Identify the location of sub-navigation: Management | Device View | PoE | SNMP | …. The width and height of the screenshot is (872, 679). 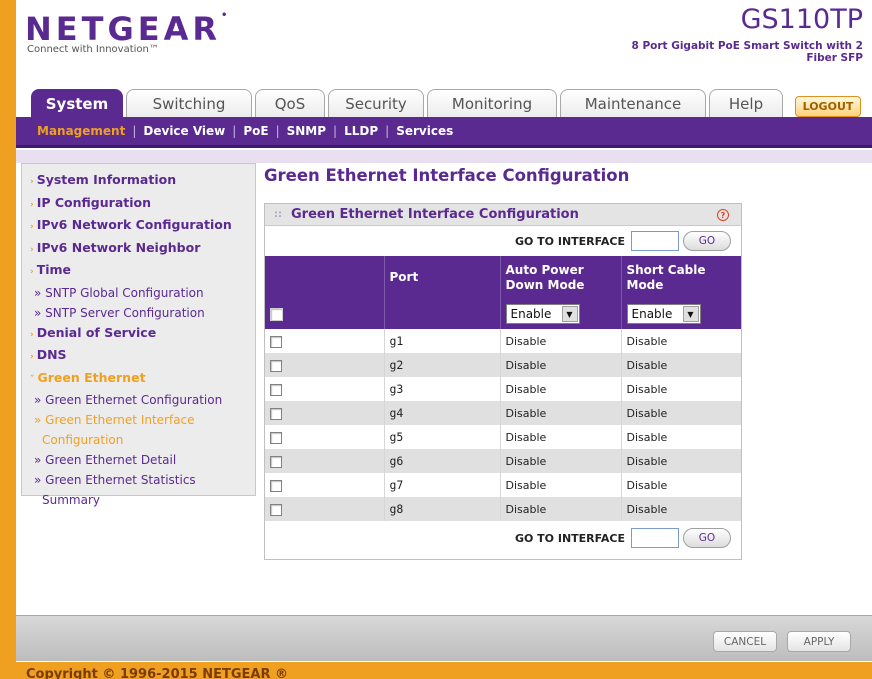
(444, 132).